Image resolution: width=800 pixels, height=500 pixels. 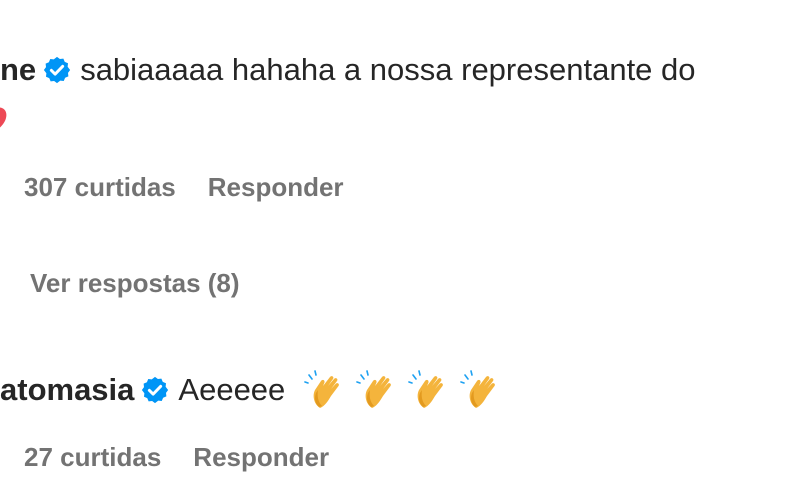 I want to click on heart-icon, so click(x=3, y=117).